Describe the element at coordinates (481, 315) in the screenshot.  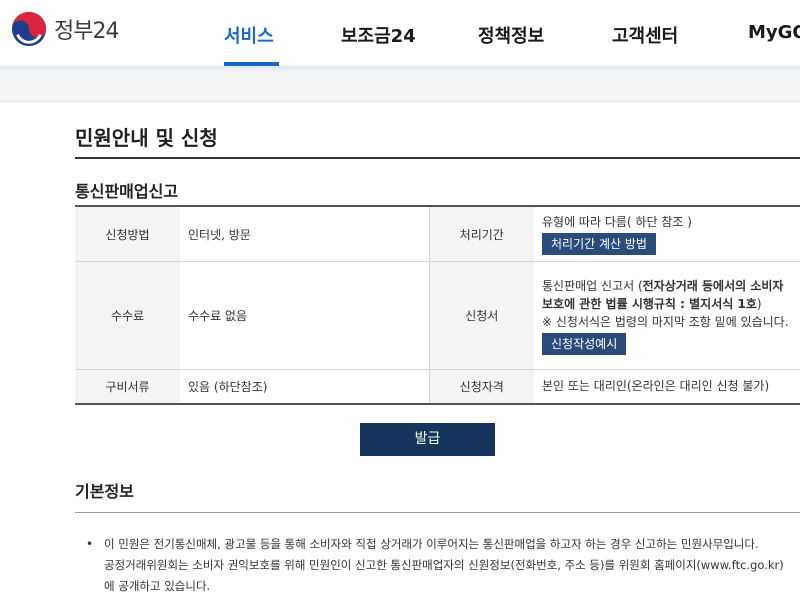
I see `form-label: 신청서` at that location.